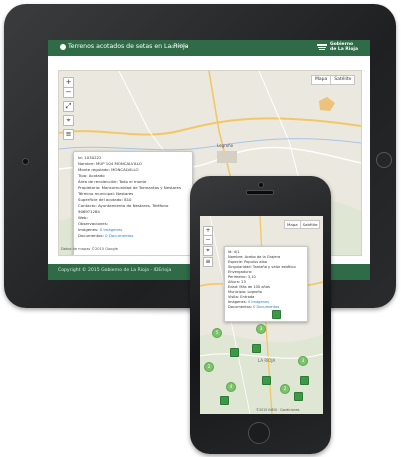 This screenshot has height=457, width=401. I want to click on phone-map-type-control: Mapa Satélite, so click(302, 224).